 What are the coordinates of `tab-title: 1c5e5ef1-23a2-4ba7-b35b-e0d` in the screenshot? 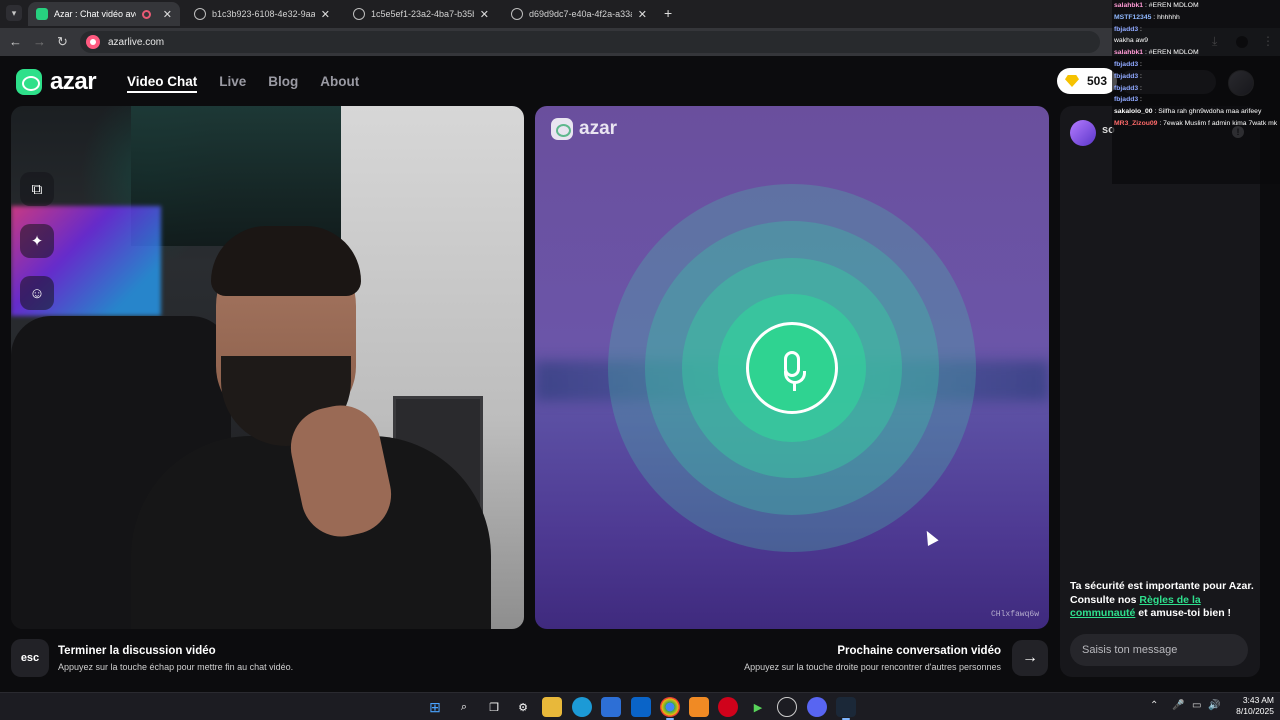 It's located at (422, 14).